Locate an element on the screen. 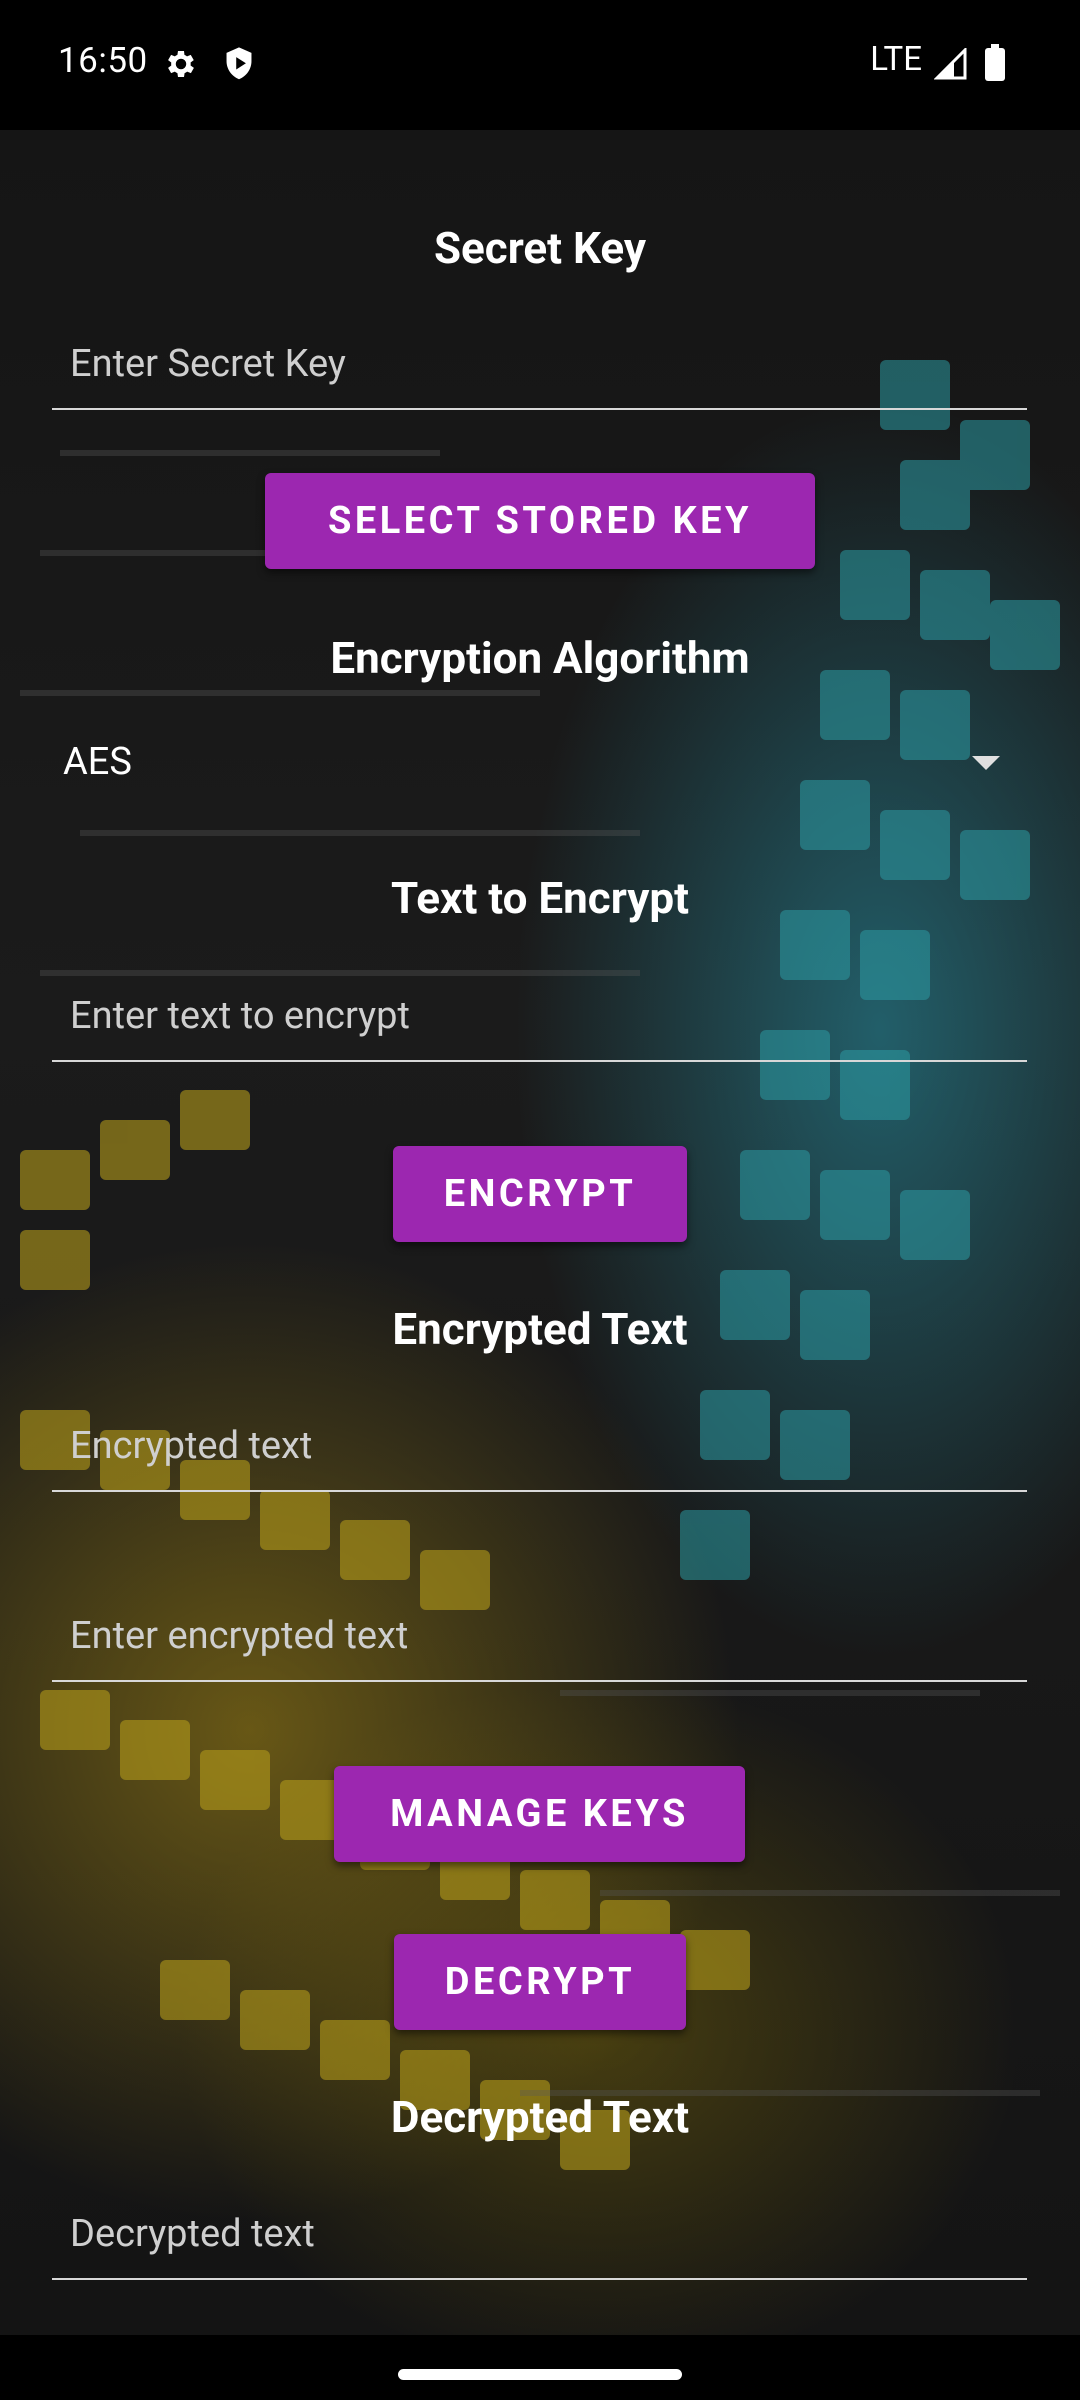 The width and height of the screenshot is (1080, 2400). status-time: 16:50 is located at coordinates (103, 60).